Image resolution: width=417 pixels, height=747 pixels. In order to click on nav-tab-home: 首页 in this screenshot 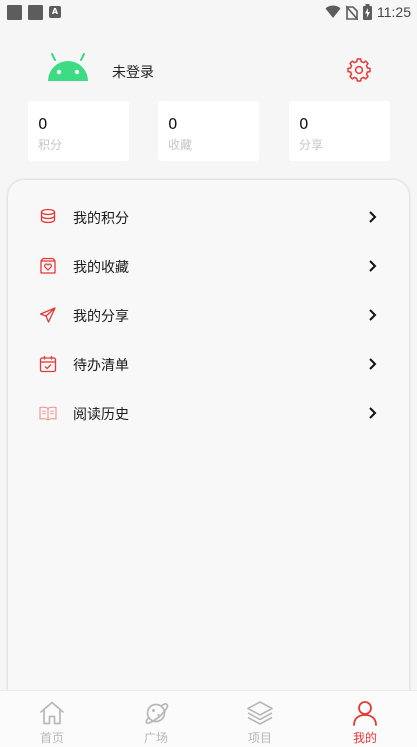, I will do `click(52, 719)`.